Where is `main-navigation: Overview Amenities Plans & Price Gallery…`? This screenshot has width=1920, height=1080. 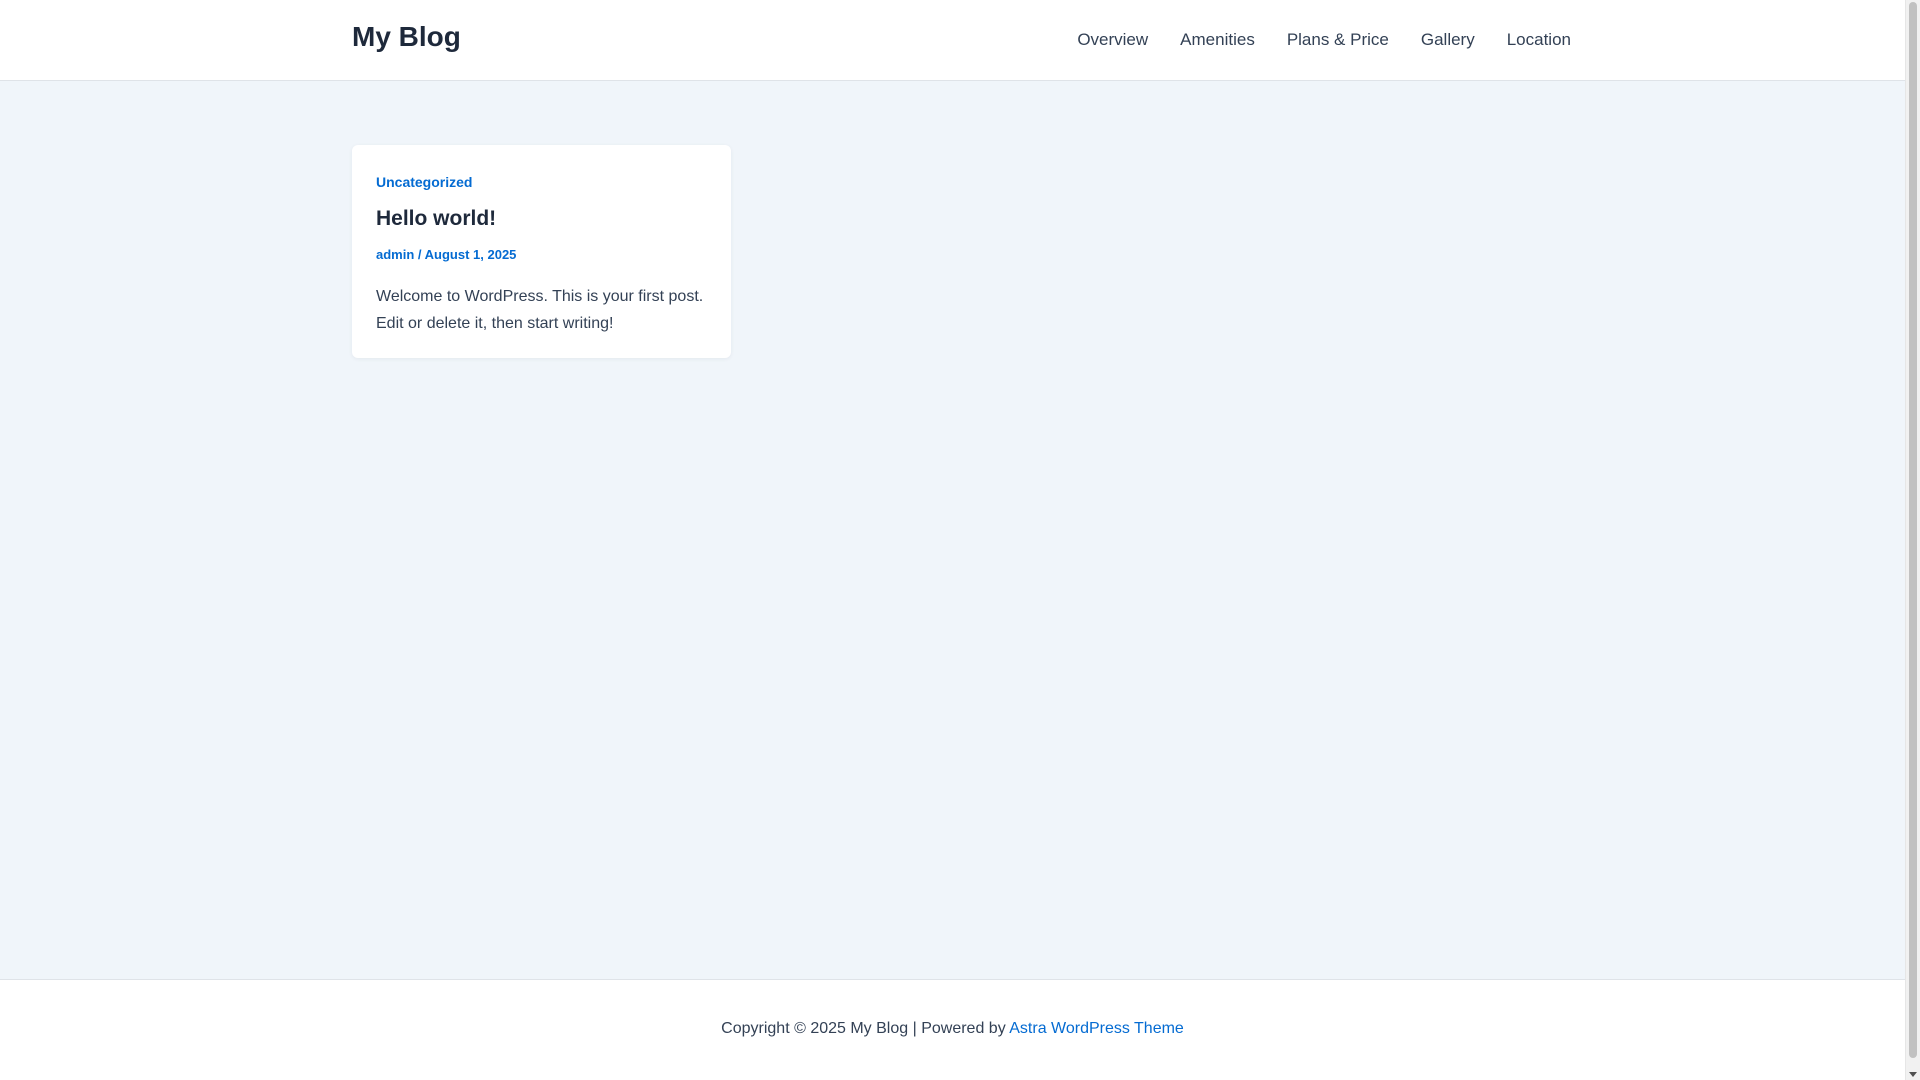
main-navigation: Overview Amenities Plans & Price Gallery… is located at coordinates (1324, 40).